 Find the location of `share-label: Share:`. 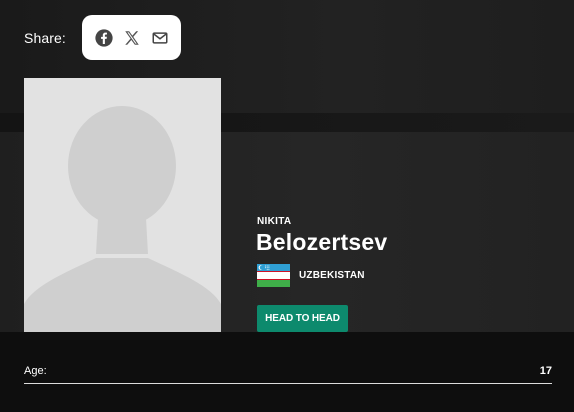

share-label: Share: is located at coordinates (45, 38).